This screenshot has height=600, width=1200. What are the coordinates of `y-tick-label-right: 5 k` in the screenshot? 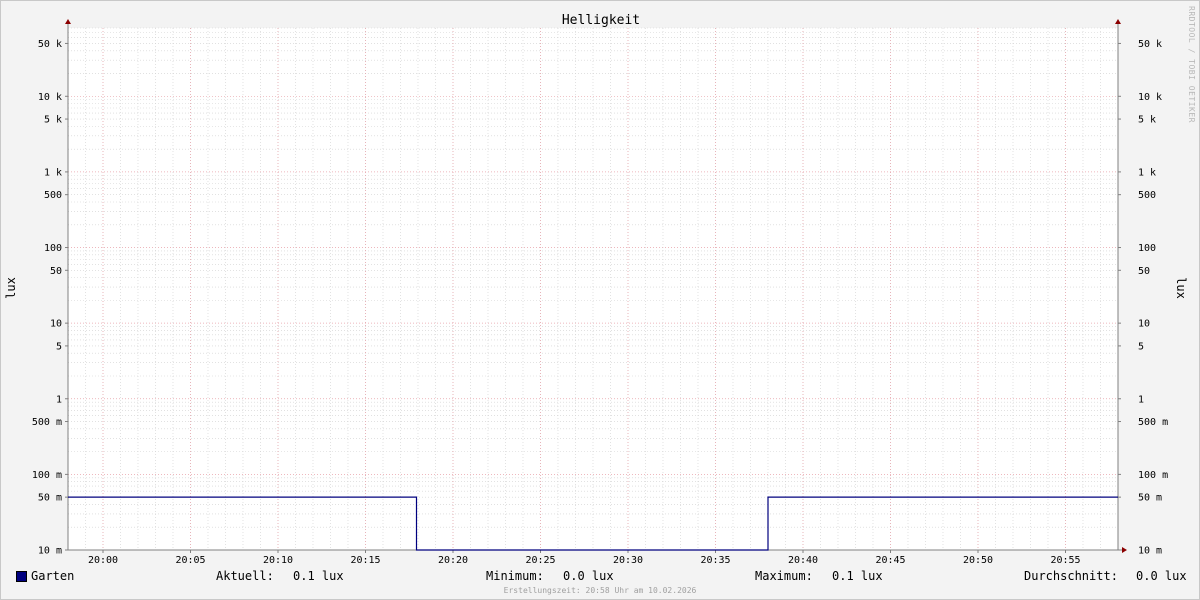 It's located at (1147, 120).